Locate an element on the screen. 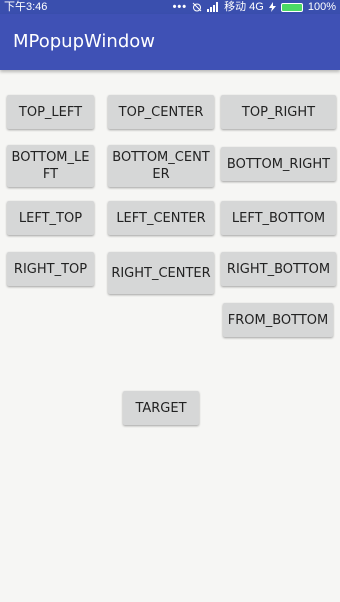  bottom-center-button: BOTTOM_CENTER is located at coordinates (161, 166).